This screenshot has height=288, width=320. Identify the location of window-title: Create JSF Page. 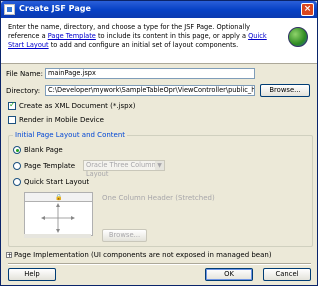
(55, 8).